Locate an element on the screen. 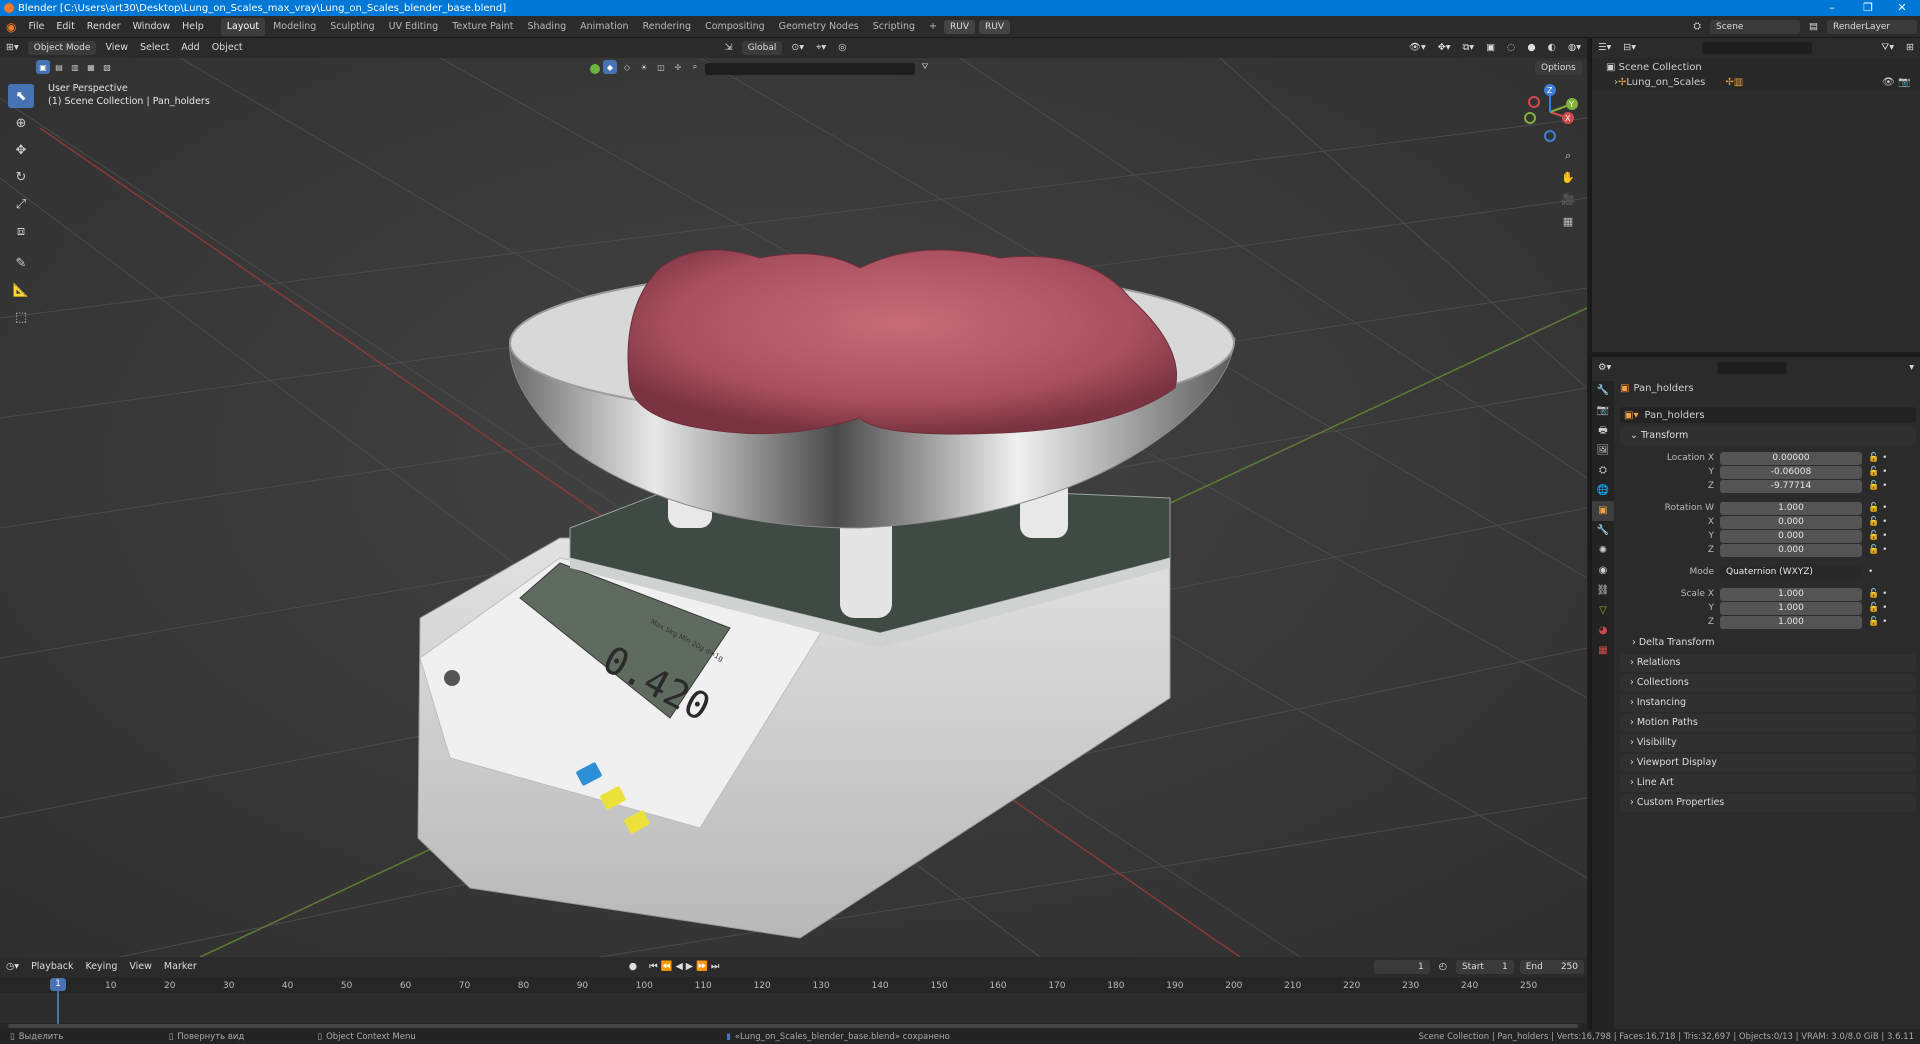 This screenshot has width=1920, height=1044. navigation-gizmo: X Y Z is located at coordinates (1552, 114).